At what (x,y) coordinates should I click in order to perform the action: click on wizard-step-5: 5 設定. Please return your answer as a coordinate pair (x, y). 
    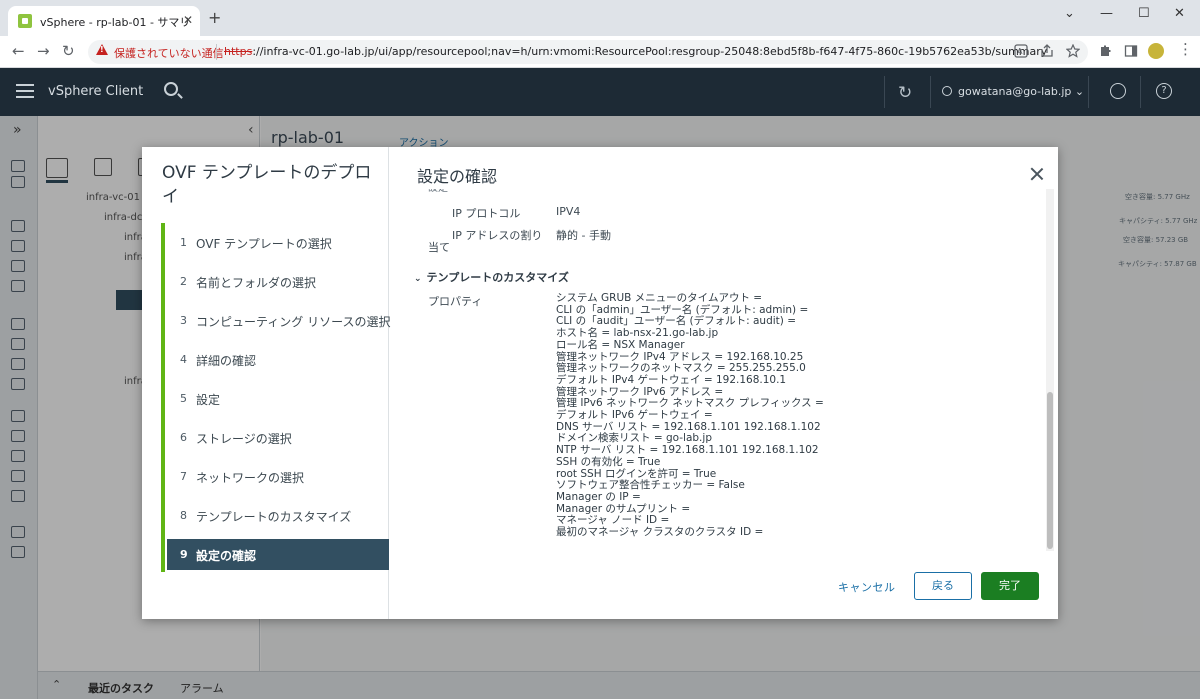
    Looking at the image, I should click on (278, 398).